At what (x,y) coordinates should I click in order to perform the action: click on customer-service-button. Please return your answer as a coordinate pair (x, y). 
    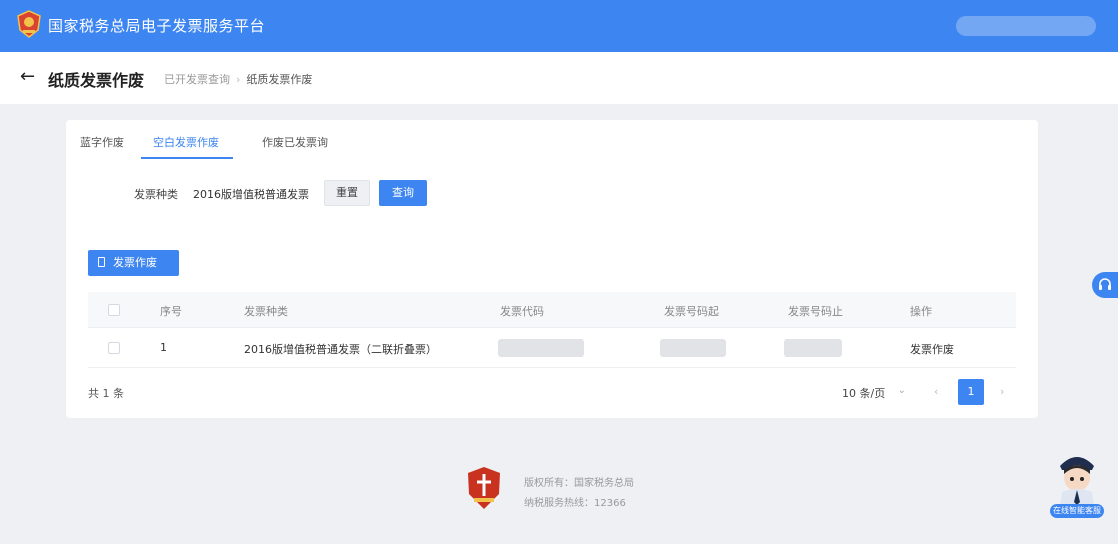
    Looking at the image, I should click on (1105, 285).